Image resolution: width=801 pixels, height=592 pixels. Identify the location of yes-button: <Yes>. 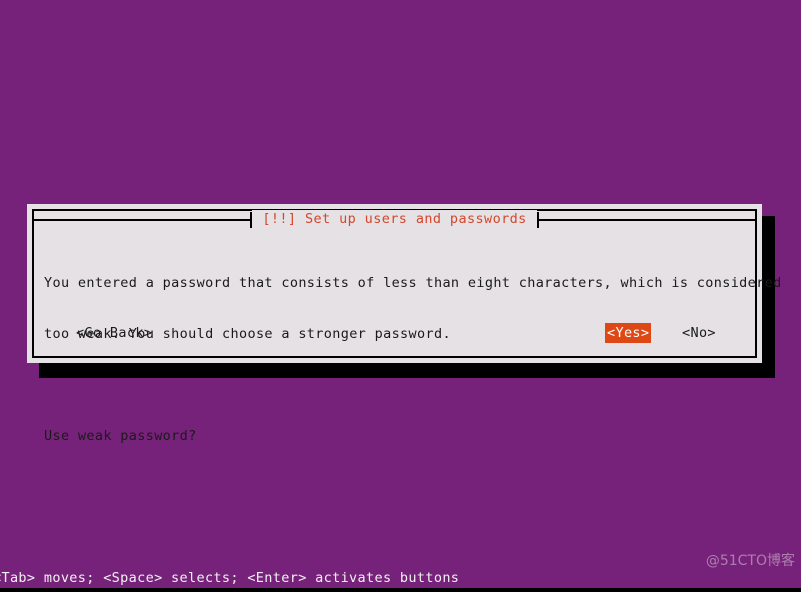
(628, 333).